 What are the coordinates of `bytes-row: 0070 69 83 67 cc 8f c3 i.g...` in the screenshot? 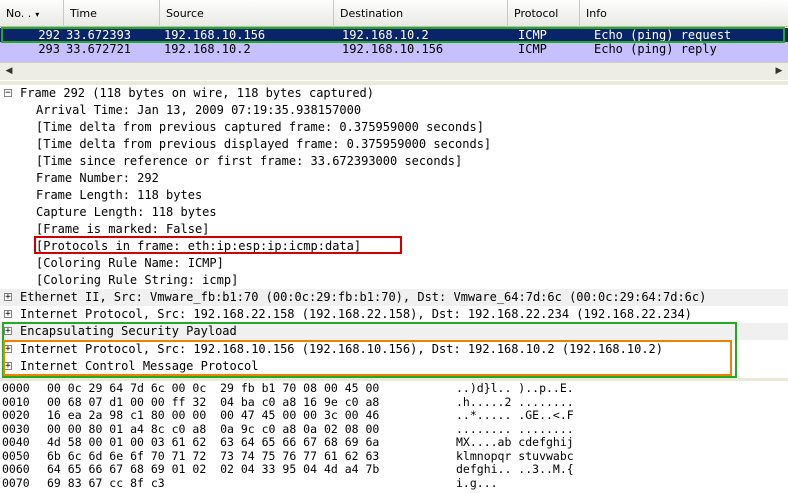 It's located at (394, 483).